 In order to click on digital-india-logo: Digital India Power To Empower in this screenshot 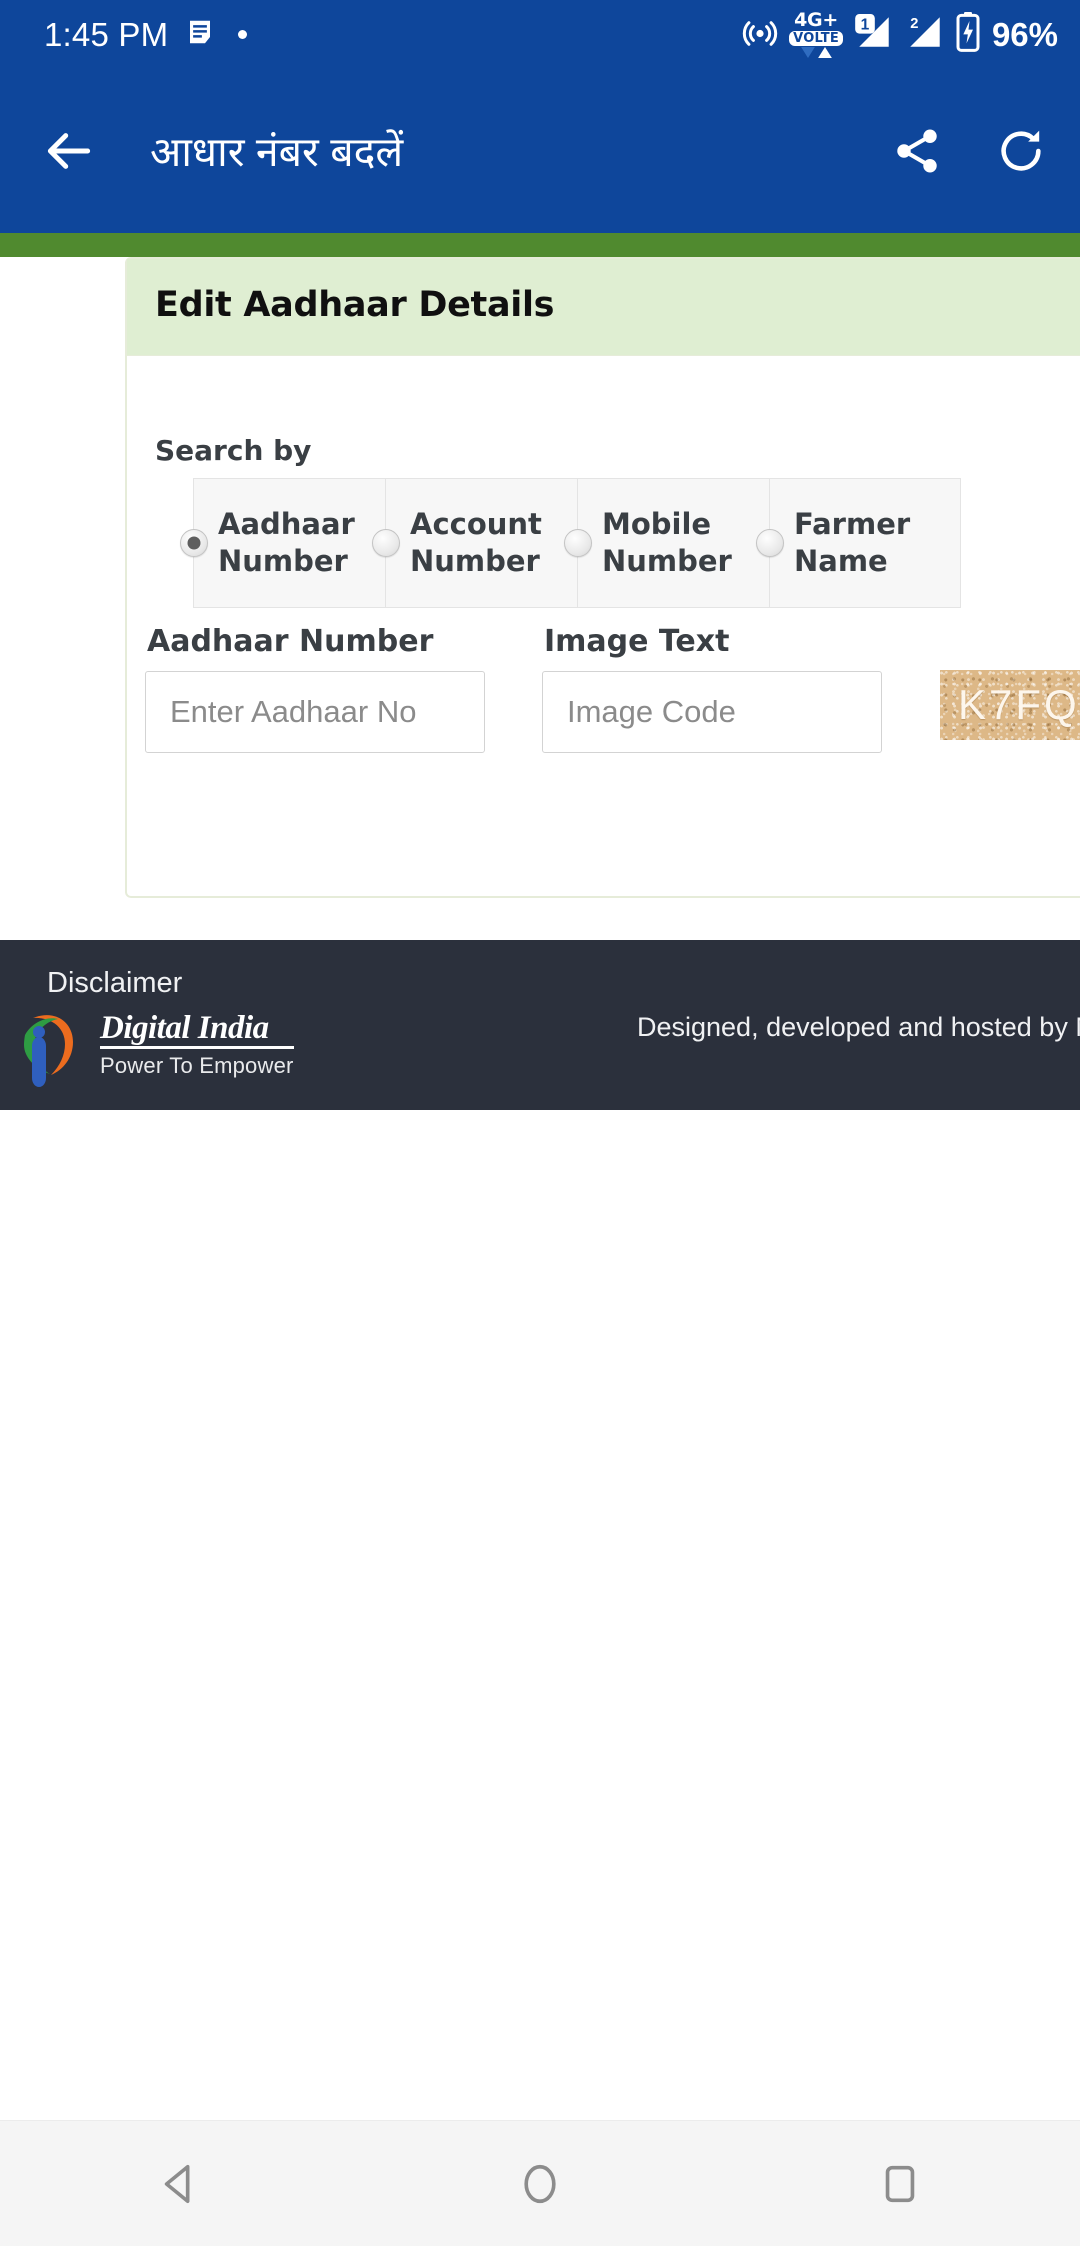, I will do `click(151, 1045)`.